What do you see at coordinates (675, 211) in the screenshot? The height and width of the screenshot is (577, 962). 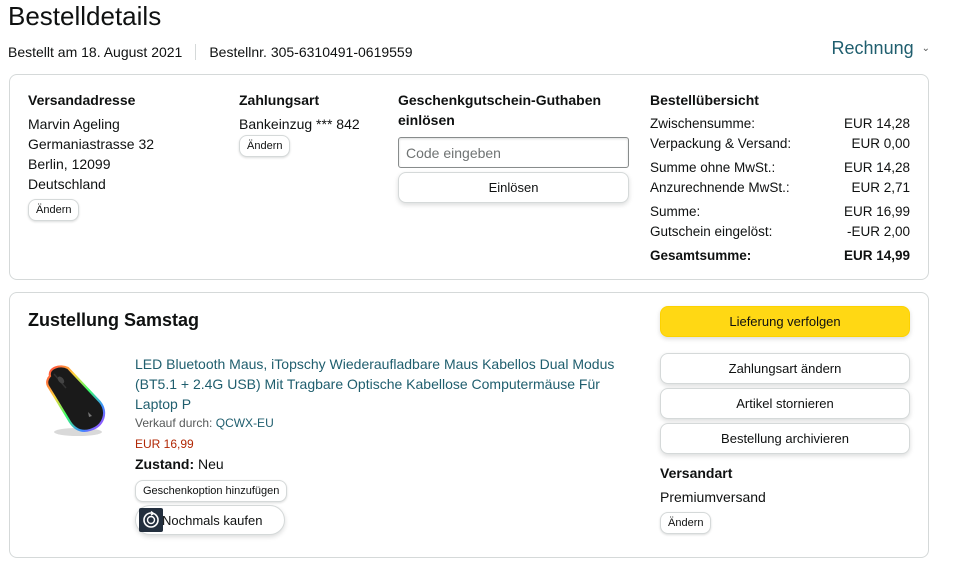 I see `summary-label: Summe:` at bounding box center [675, 211].